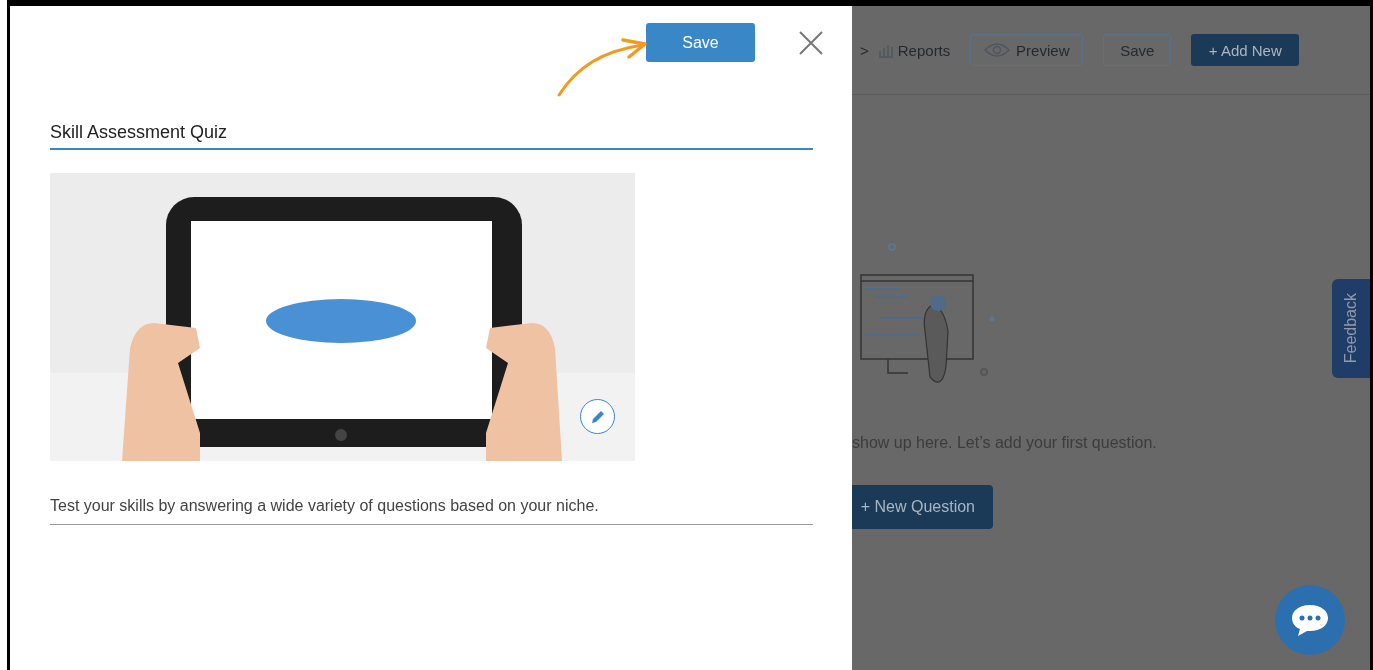 This screenshot has width=1373, height=670. Describe the element at coordinates (1310, 620) in the screenshot. I see `speech-bubble-icon` at that location.